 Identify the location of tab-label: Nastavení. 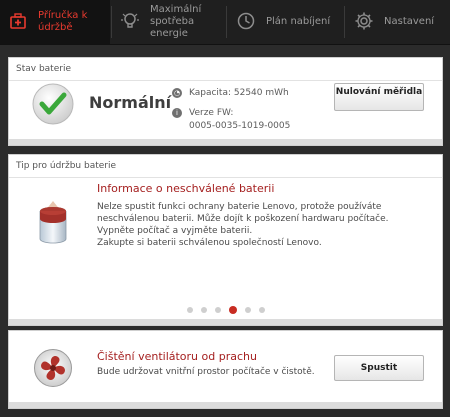
(409, 21).